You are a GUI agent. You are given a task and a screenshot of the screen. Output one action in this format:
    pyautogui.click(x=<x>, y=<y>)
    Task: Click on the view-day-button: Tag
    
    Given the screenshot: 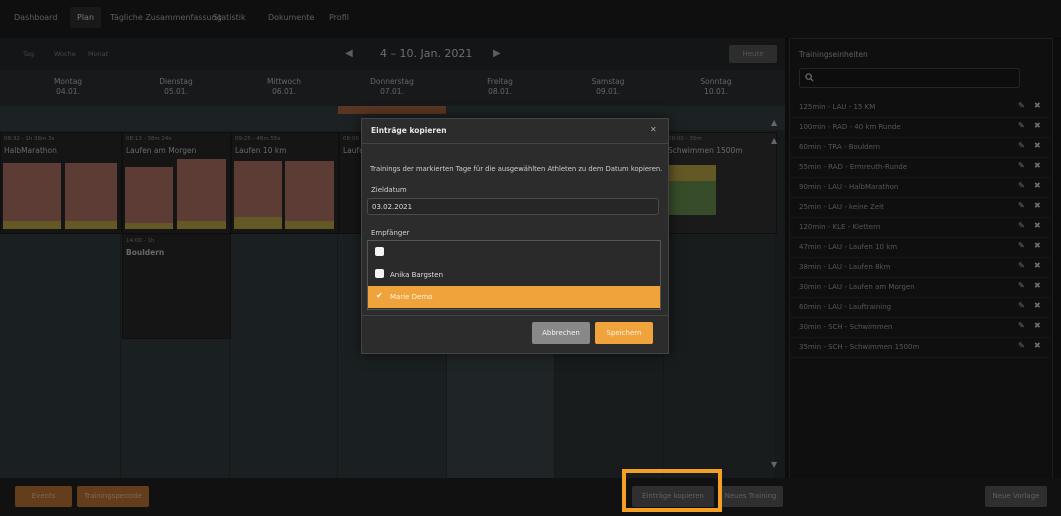 What is the action you would take?
    pyautogui.click(x=28, y=54)
    